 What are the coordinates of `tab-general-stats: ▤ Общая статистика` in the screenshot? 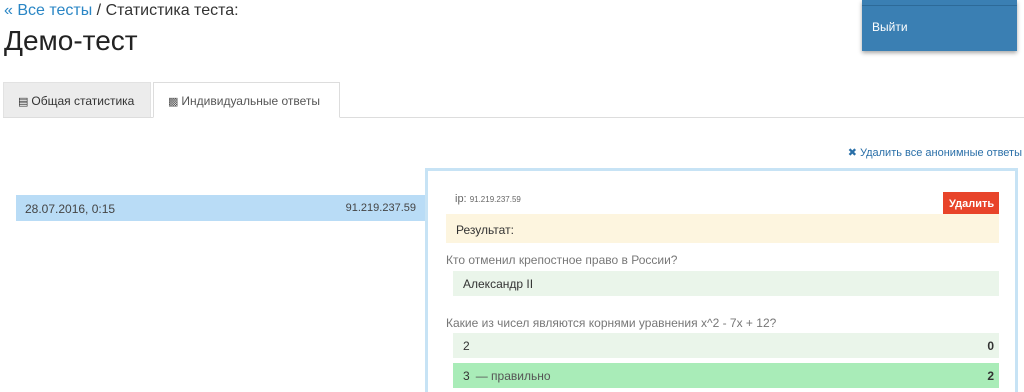 It's located at (77, 99).